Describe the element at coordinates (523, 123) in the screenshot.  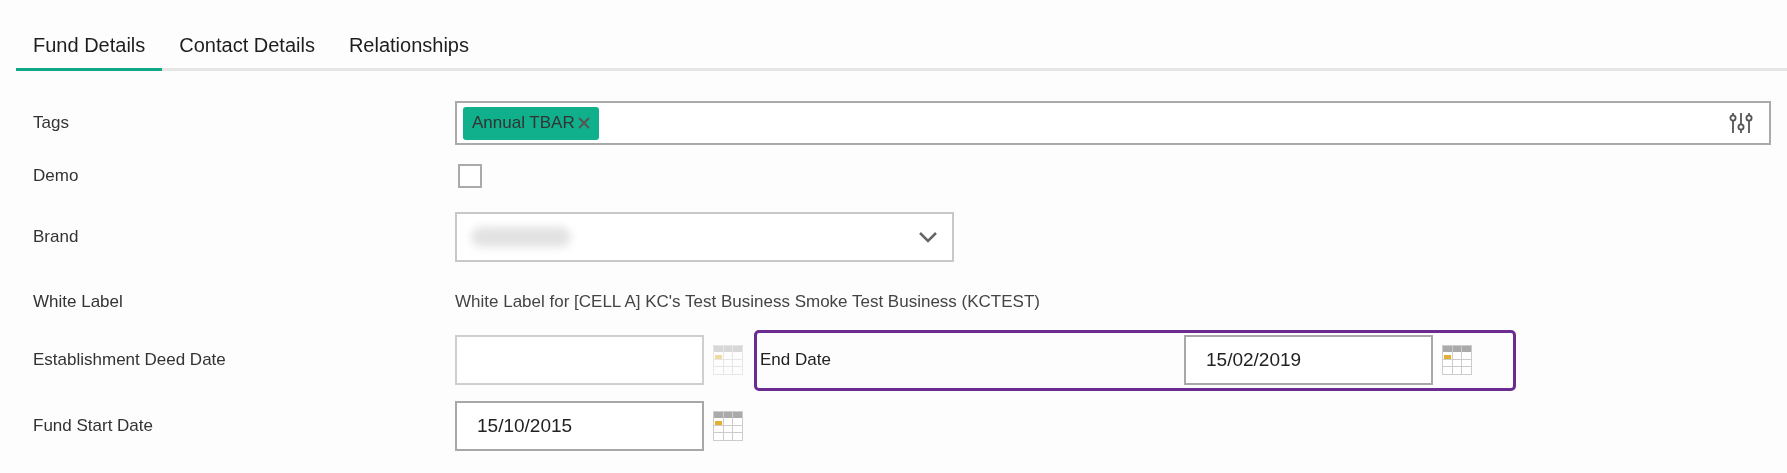
I see `tag-text: Annual TBAR` at that location.